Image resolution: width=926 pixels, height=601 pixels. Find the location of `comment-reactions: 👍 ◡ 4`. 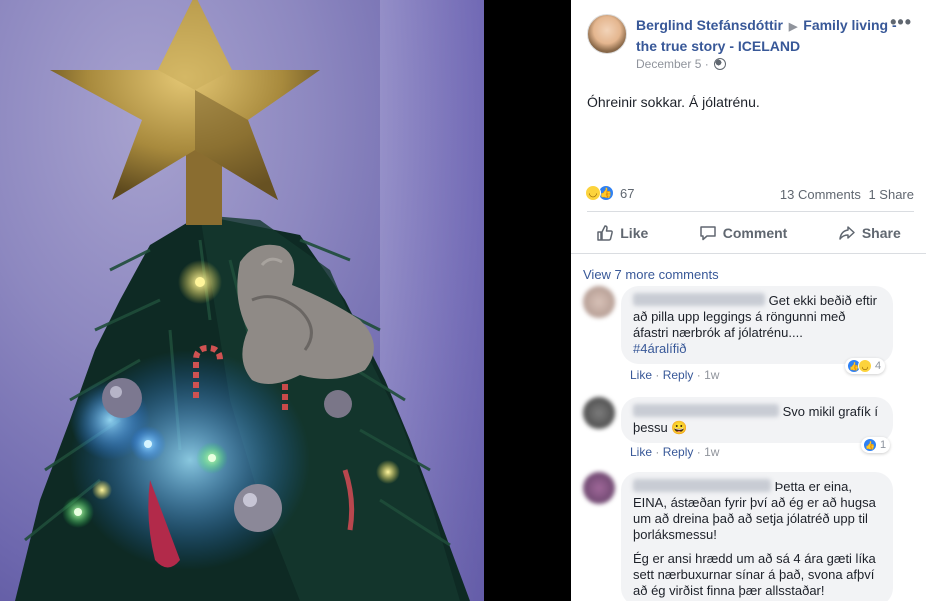

comment-reactions: 👍 ◡ 4 is located at coordinates (865, 366).